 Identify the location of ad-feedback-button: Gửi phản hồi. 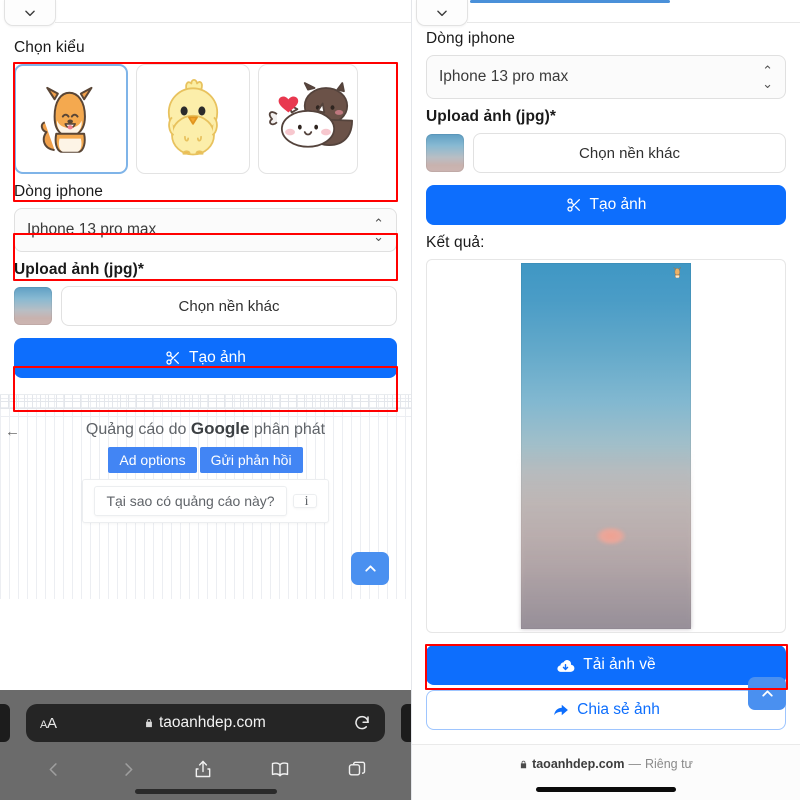
(251, 460).